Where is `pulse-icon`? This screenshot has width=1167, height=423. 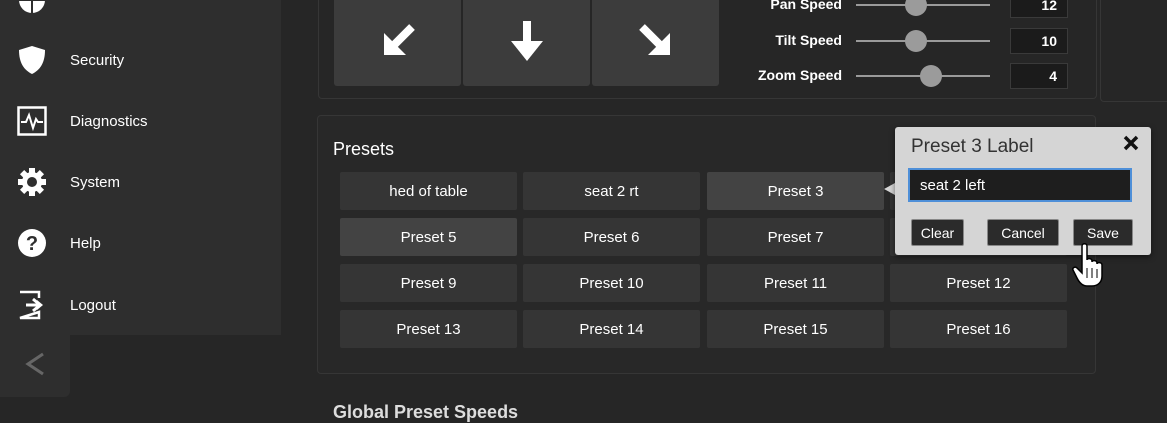 pulse-icon is located at coordinates (32, 121).